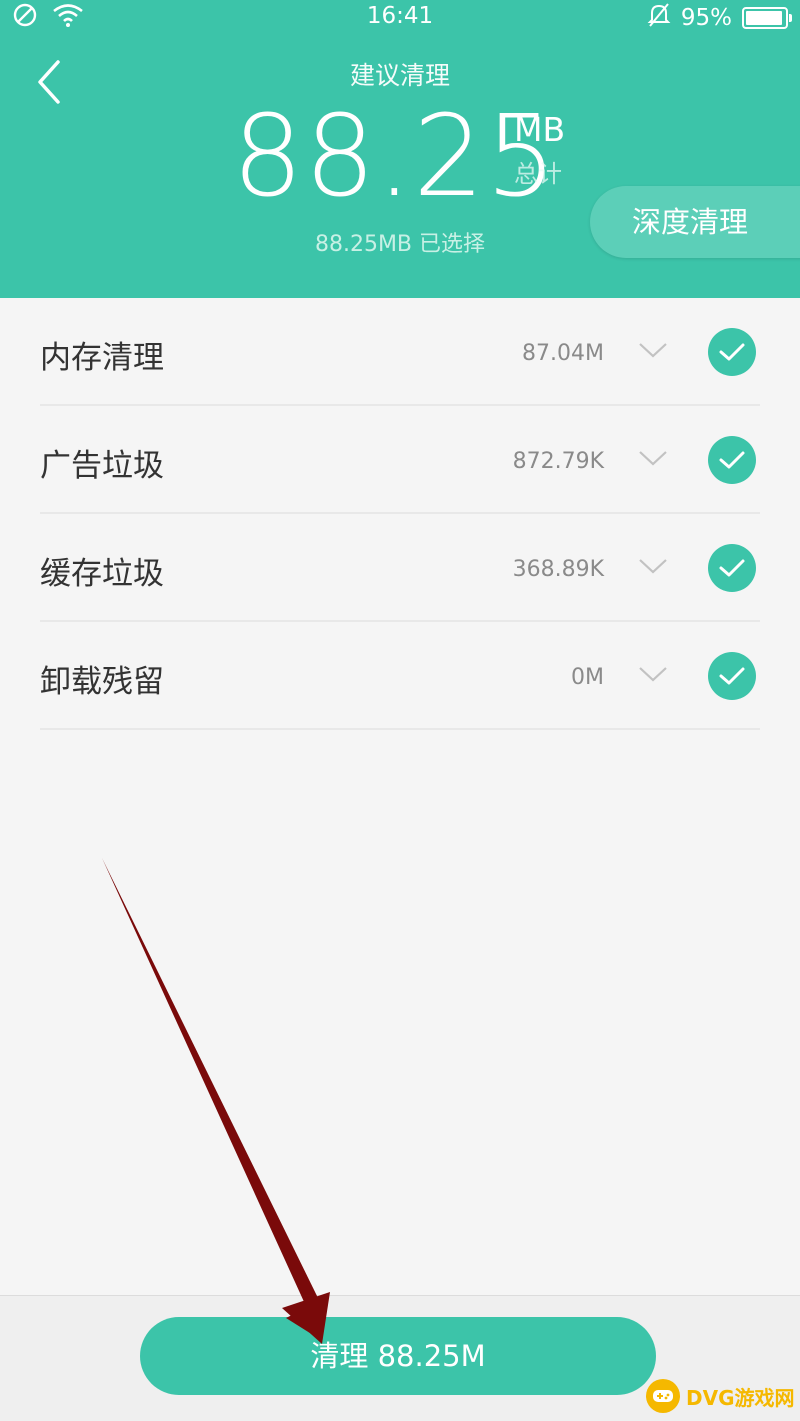 The image size is (800, 1421). I want to click on list-item-memory: 内存清理 87.04M, so click(400, 352).